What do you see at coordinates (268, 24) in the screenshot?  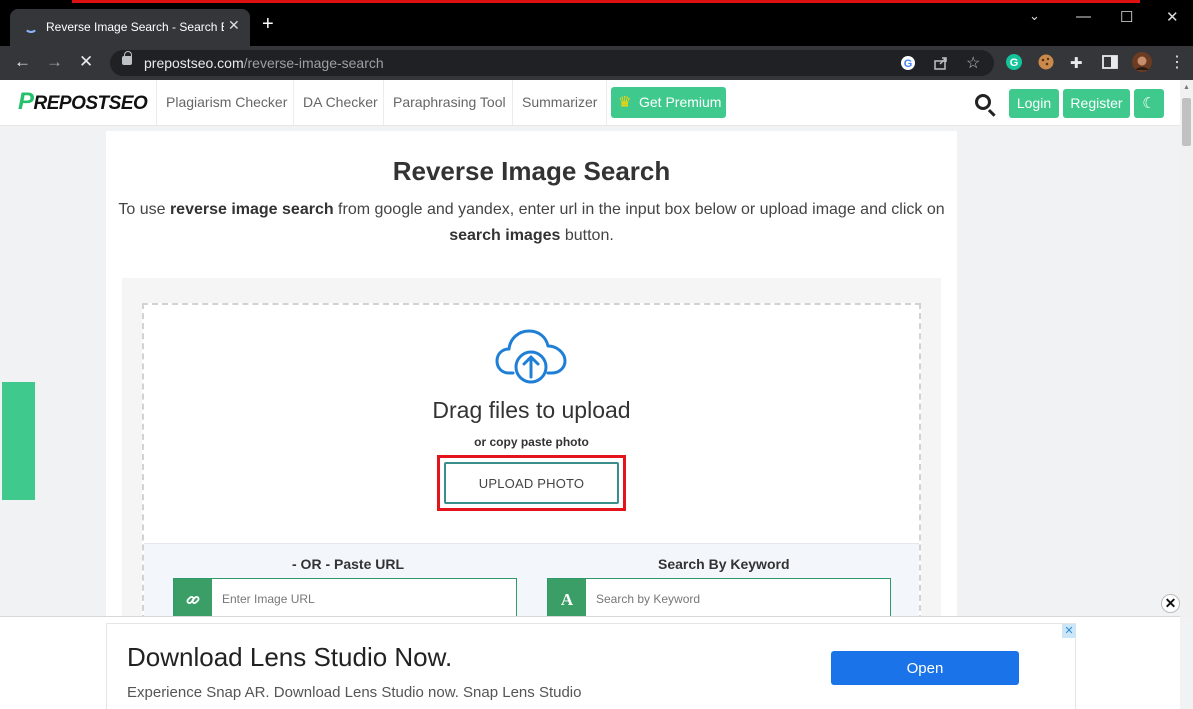 I see `new-tab-button: +` at bounding box center [268, 24].